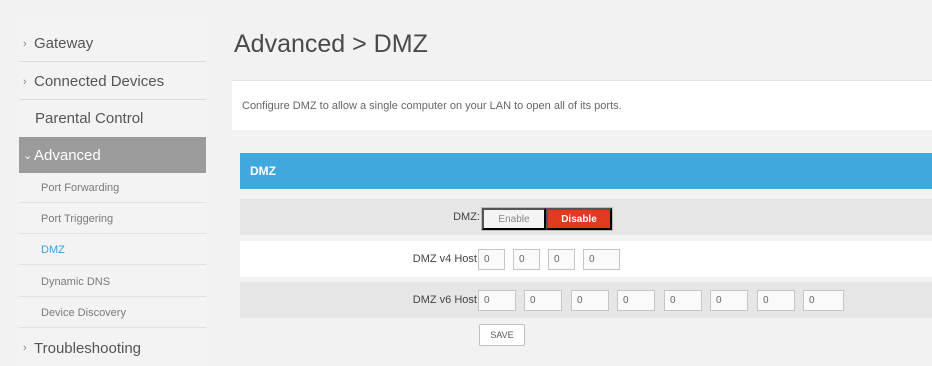 This screenshot has height=366, width=932. Describe the element at coordinates (83, 312) in the screenshot. I see `sidebar-subitem-label: Device Discovery` at that location.